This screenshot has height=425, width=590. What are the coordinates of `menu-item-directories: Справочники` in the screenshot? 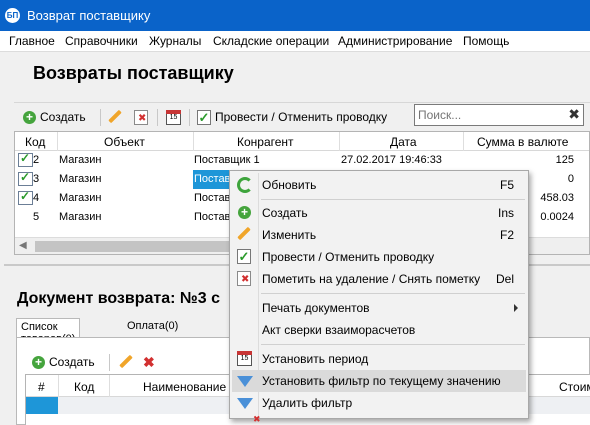 It's located at (101, 41).